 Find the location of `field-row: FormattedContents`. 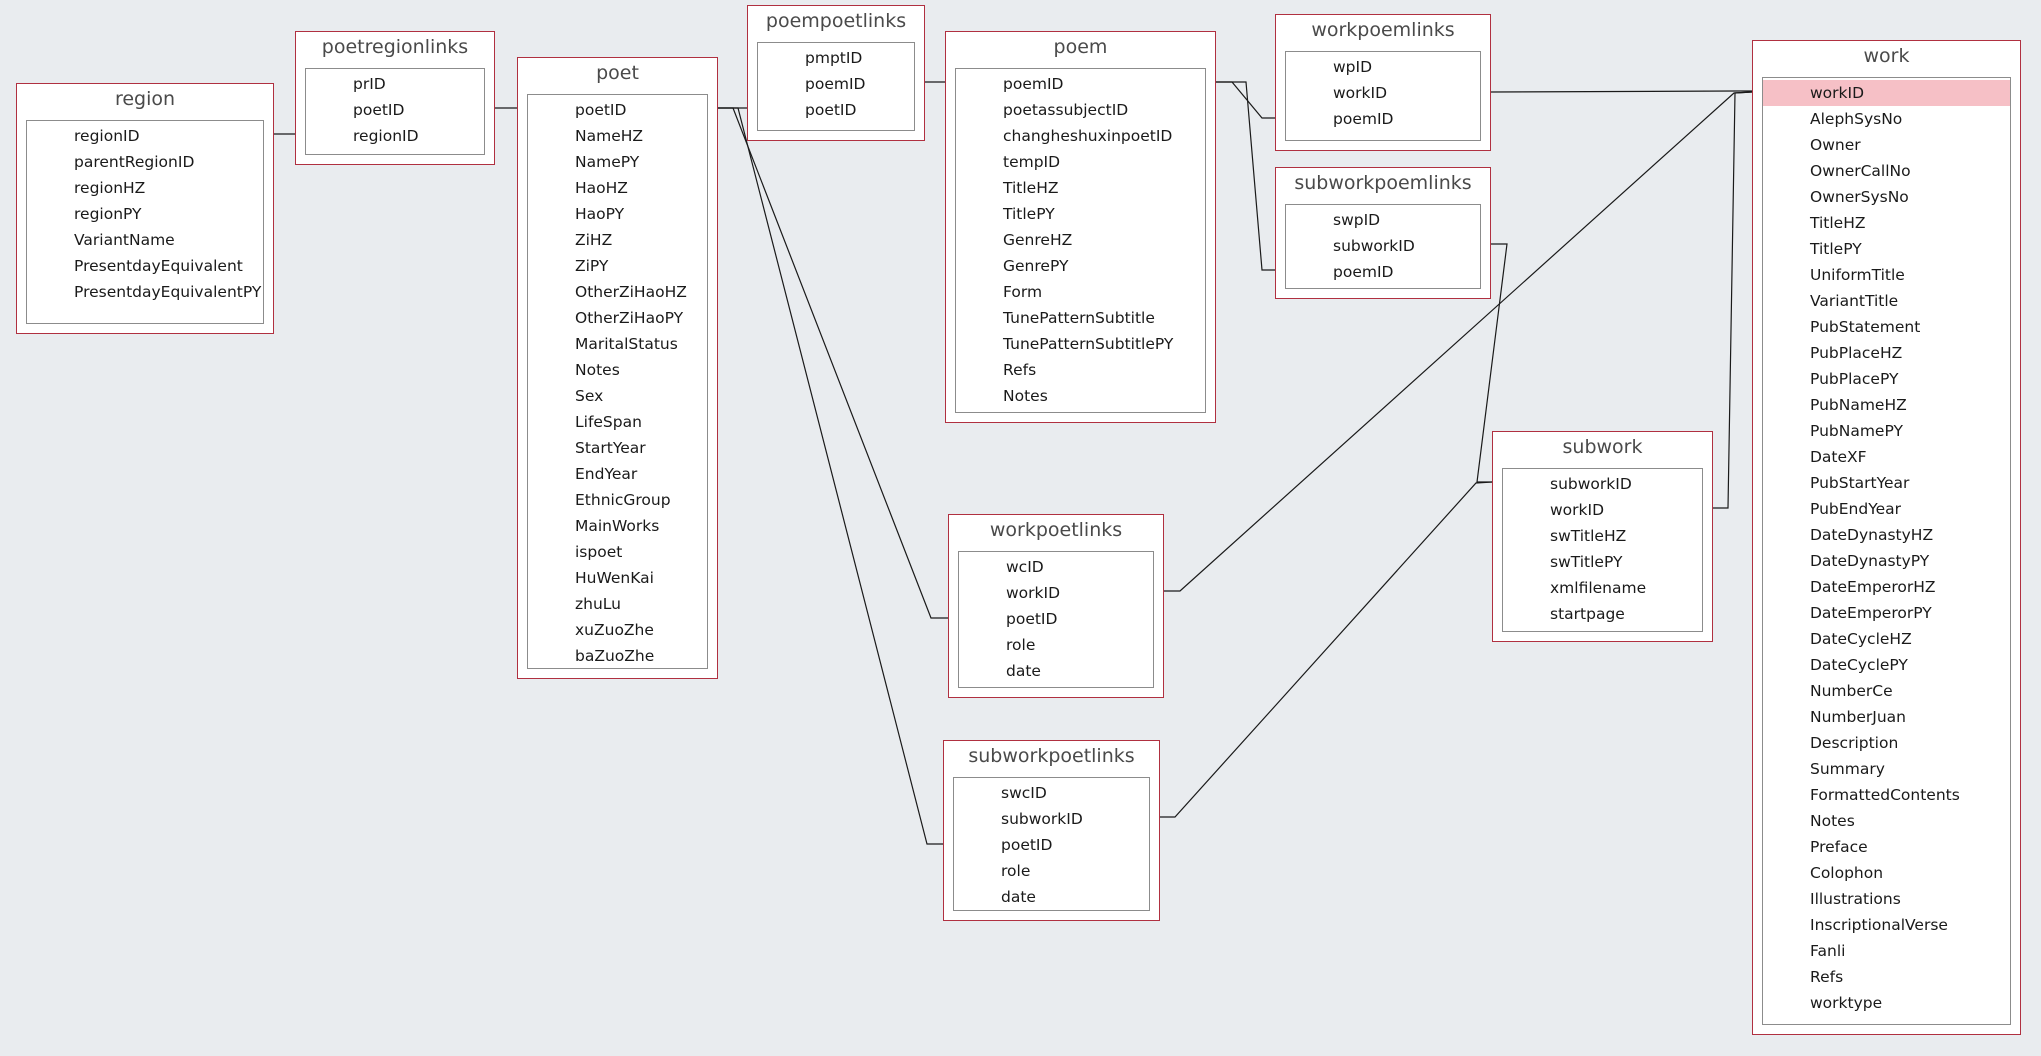

field-row: FormattedContents is located at coordinates (1886, 795).